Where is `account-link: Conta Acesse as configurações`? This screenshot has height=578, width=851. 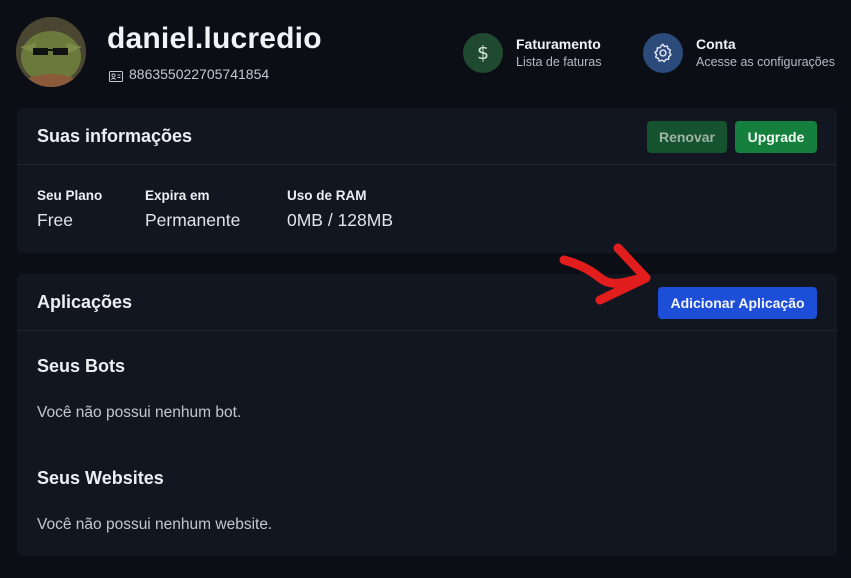
account-link: Conta Acesse as configurações is located at coordinates (739, 53).